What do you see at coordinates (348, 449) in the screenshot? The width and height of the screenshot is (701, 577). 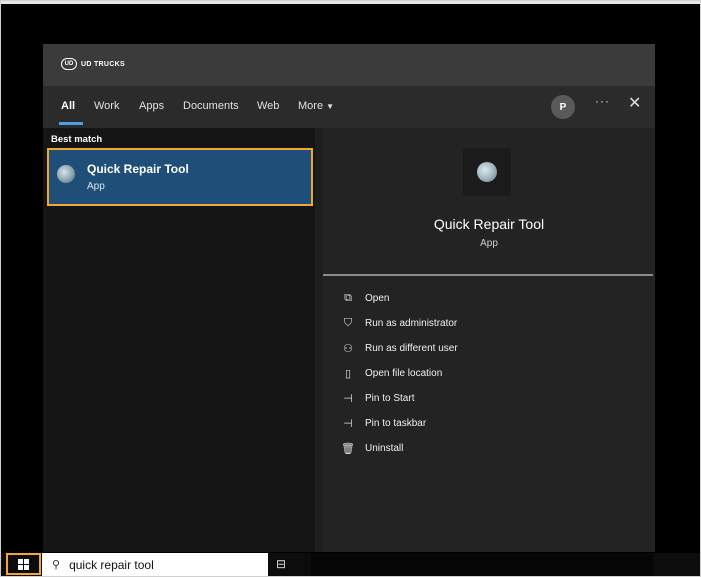 I see `trash-icon: 🗑` at bounding box center [348, 449].